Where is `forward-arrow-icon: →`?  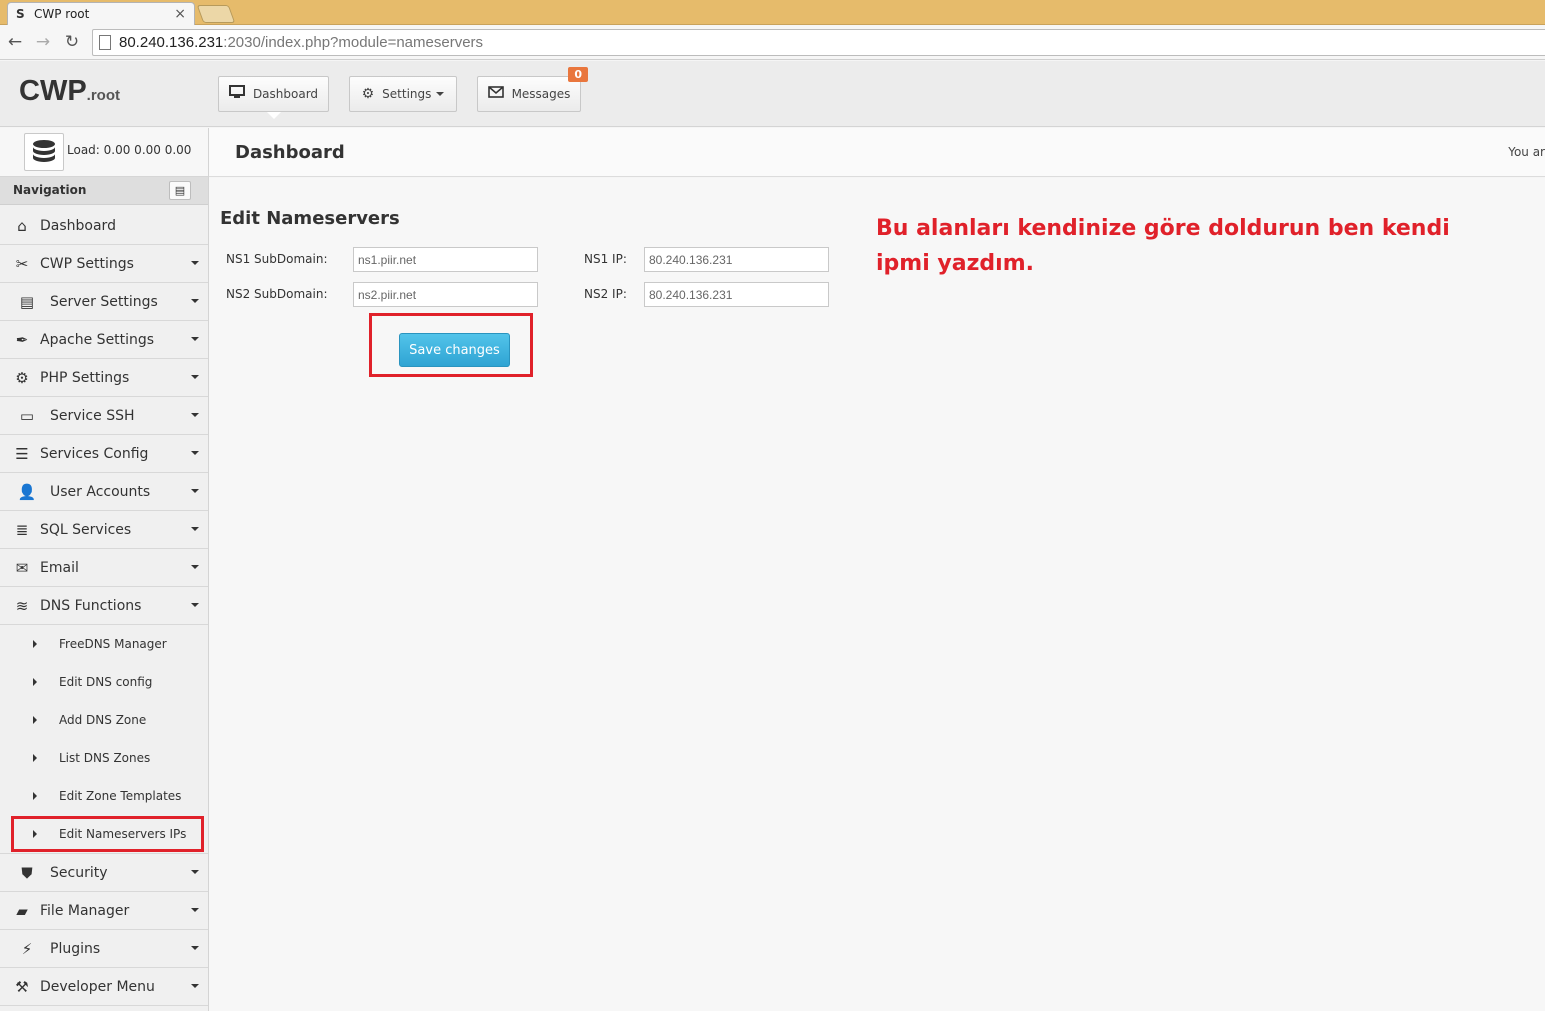 forward-arrow-icon: → is located at coordinates (43, 42).